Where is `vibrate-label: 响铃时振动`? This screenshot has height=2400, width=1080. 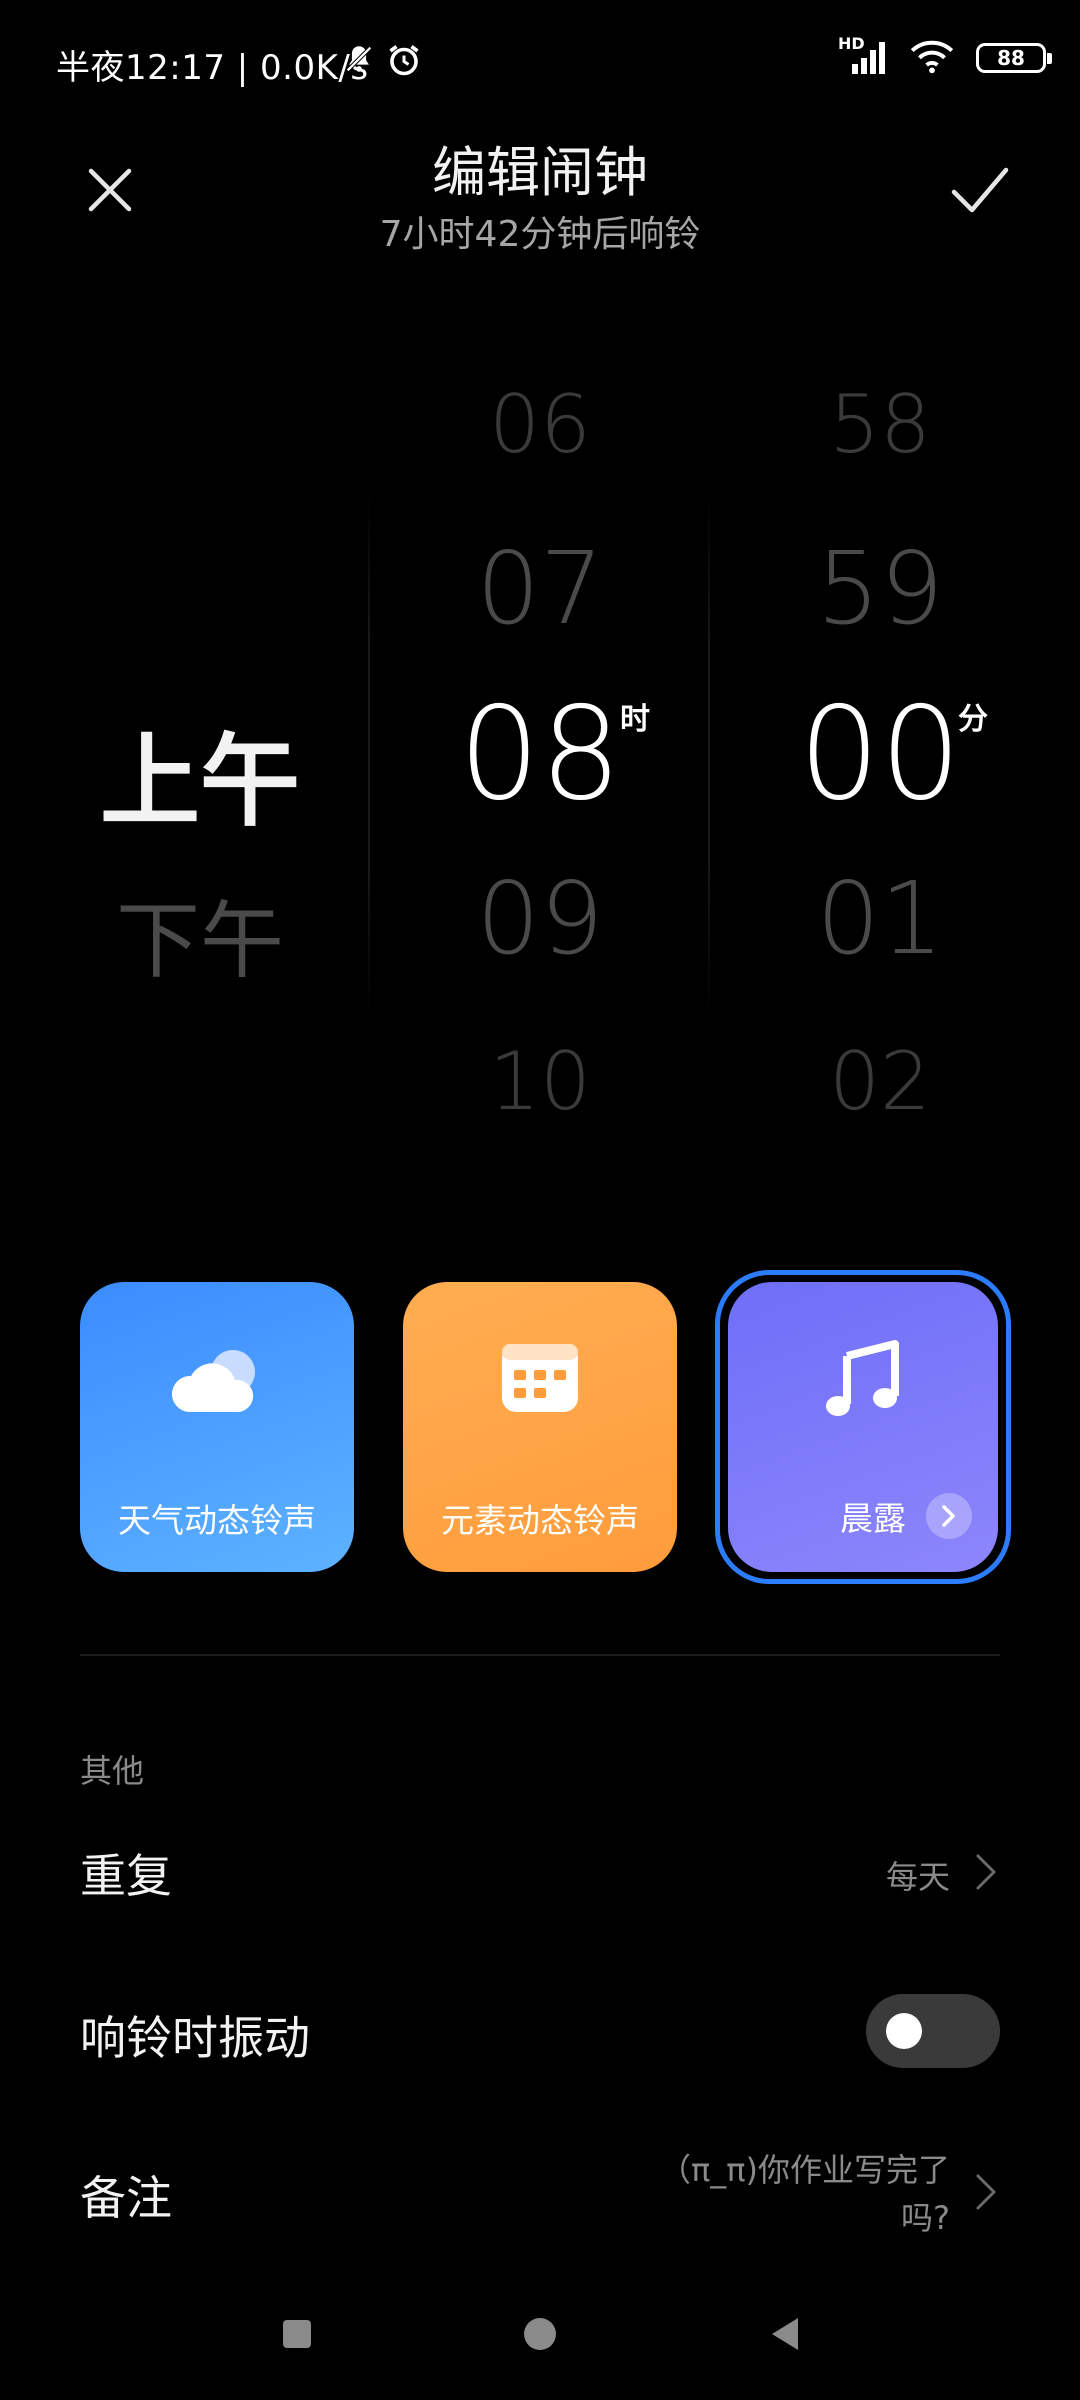
vibrate-label: 响铃时振动 is located at coordinates (195, 2038).